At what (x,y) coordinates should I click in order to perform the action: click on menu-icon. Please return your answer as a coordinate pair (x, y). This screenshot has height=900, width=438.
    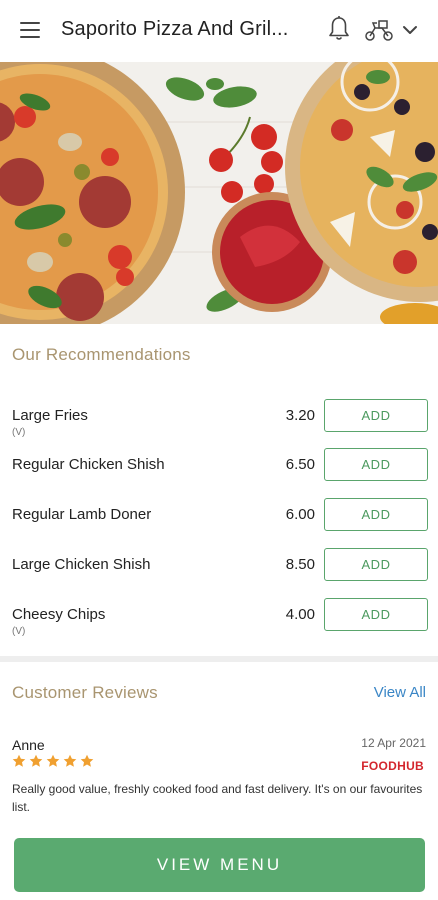
    Looking at the image, I should click on (30, 31).